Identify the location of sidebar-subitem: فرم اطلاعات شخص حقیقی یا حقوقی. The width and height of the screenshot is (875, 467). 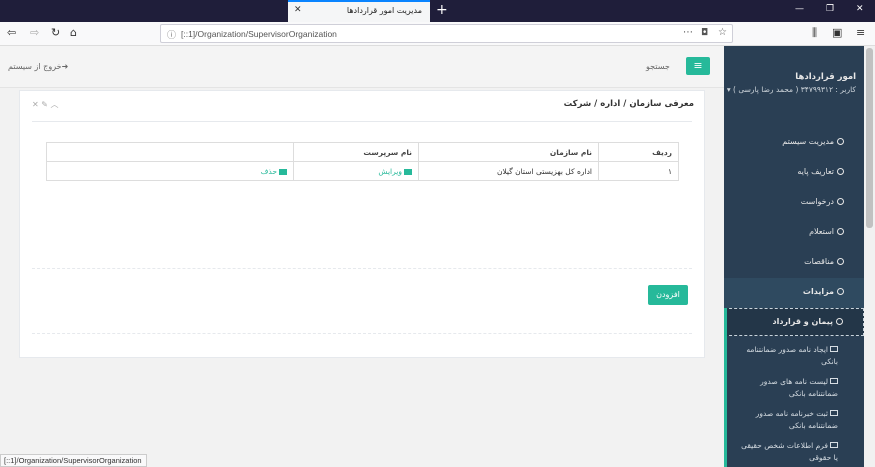
(794, 452).